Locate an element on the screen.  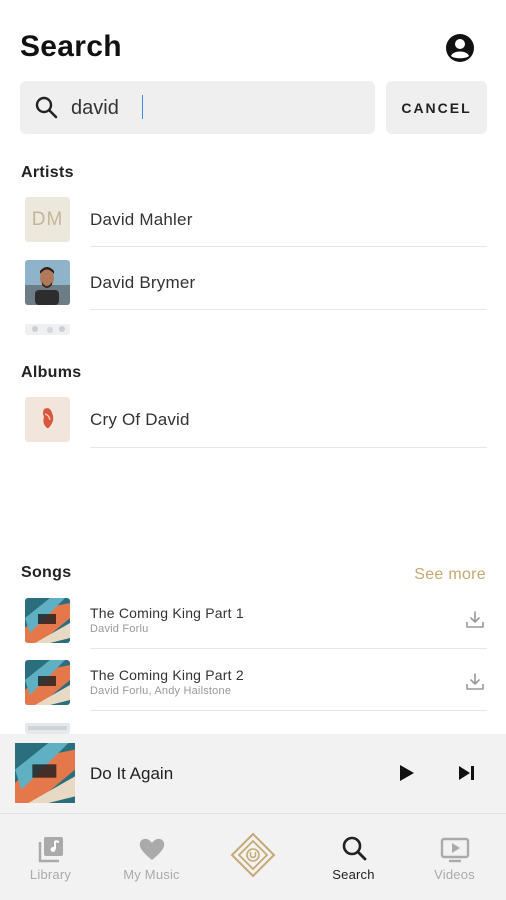
video-icon is located at coordinates (455, 850).